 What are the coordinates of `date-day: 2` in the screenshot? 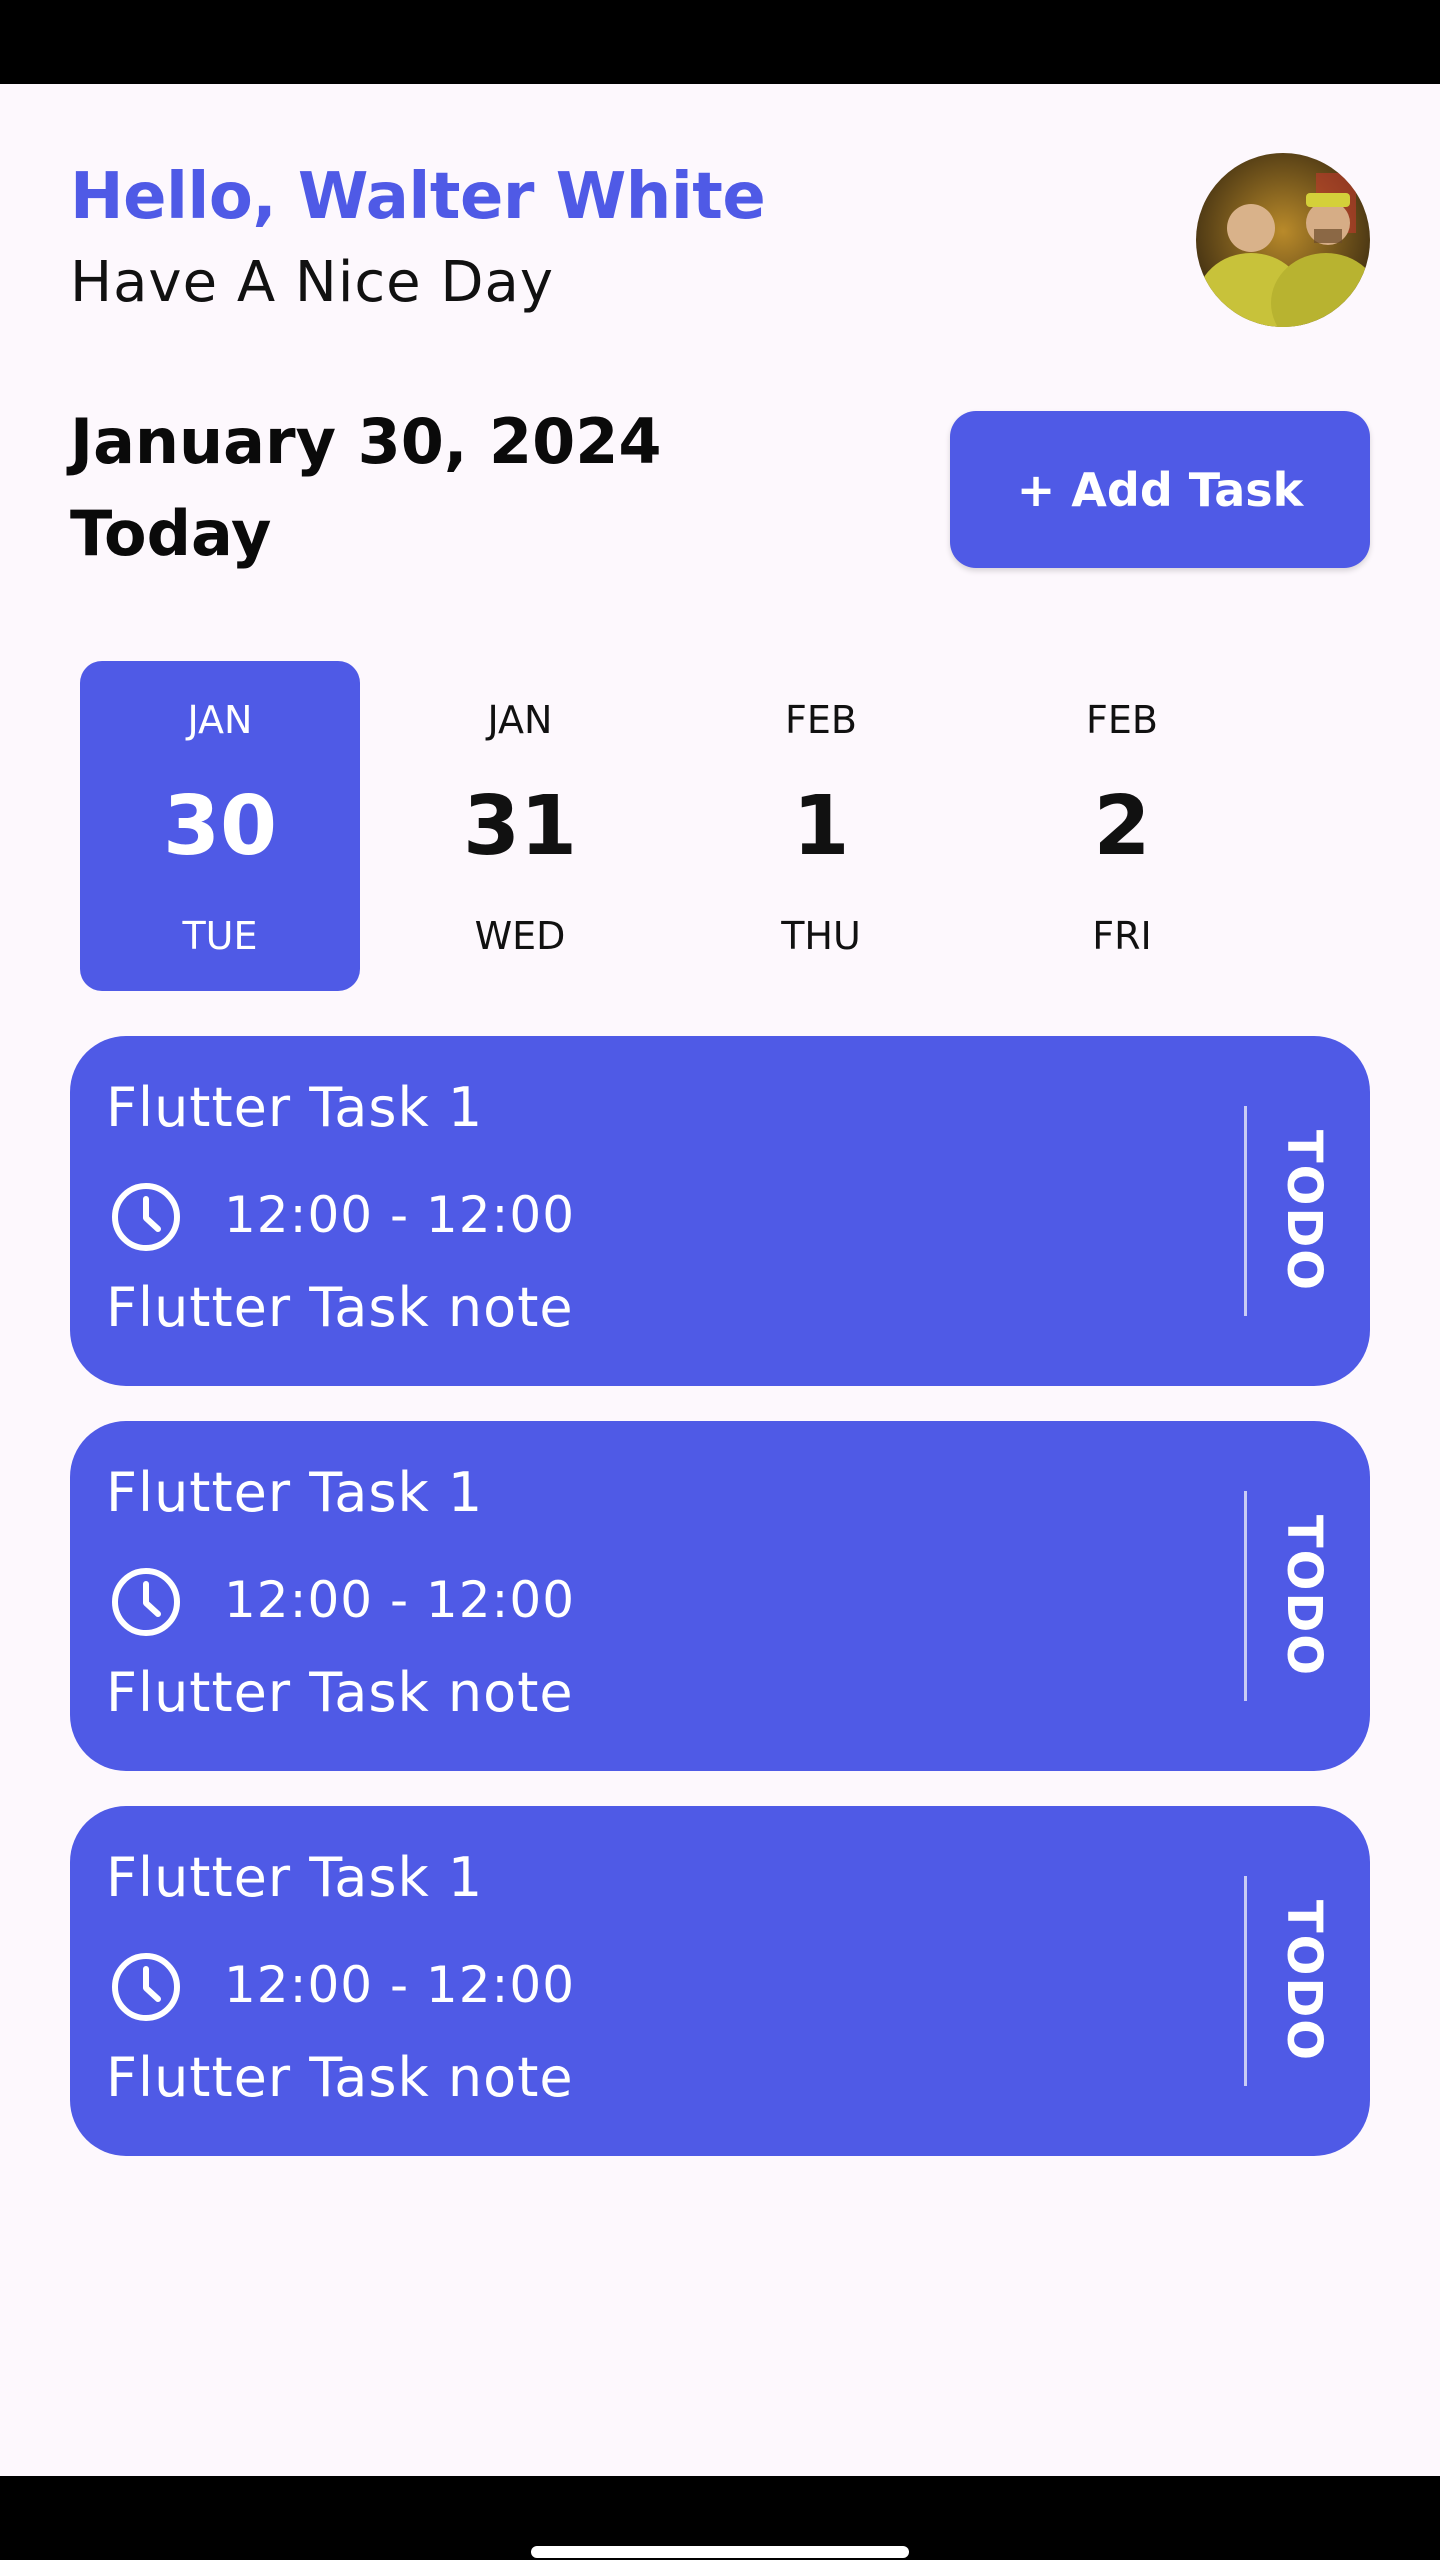 It's located at (1122, 826).